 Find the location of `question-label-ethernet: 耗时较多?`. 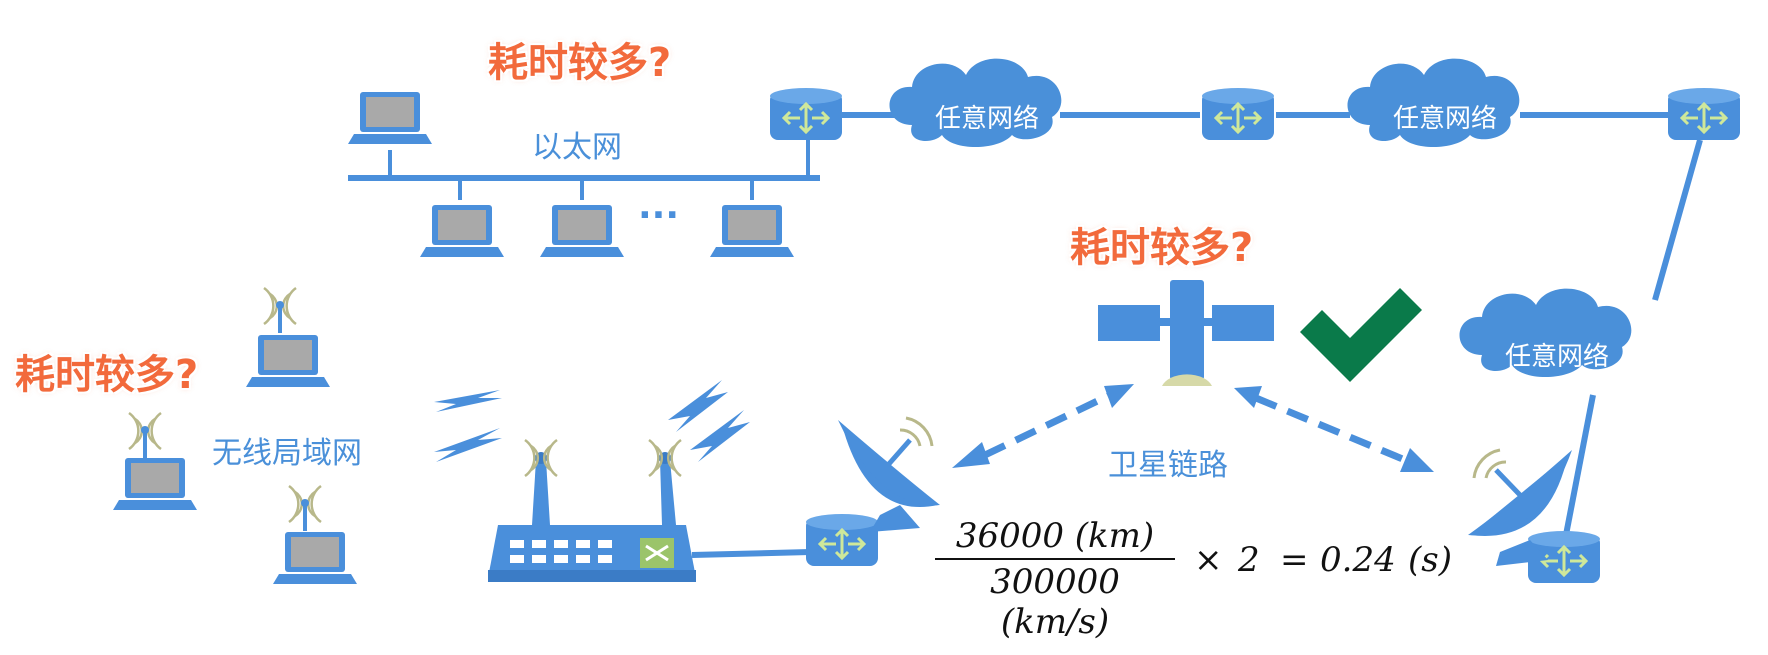

question-label-ethernet: 耗时较多? is located at coordinates (580, 63).